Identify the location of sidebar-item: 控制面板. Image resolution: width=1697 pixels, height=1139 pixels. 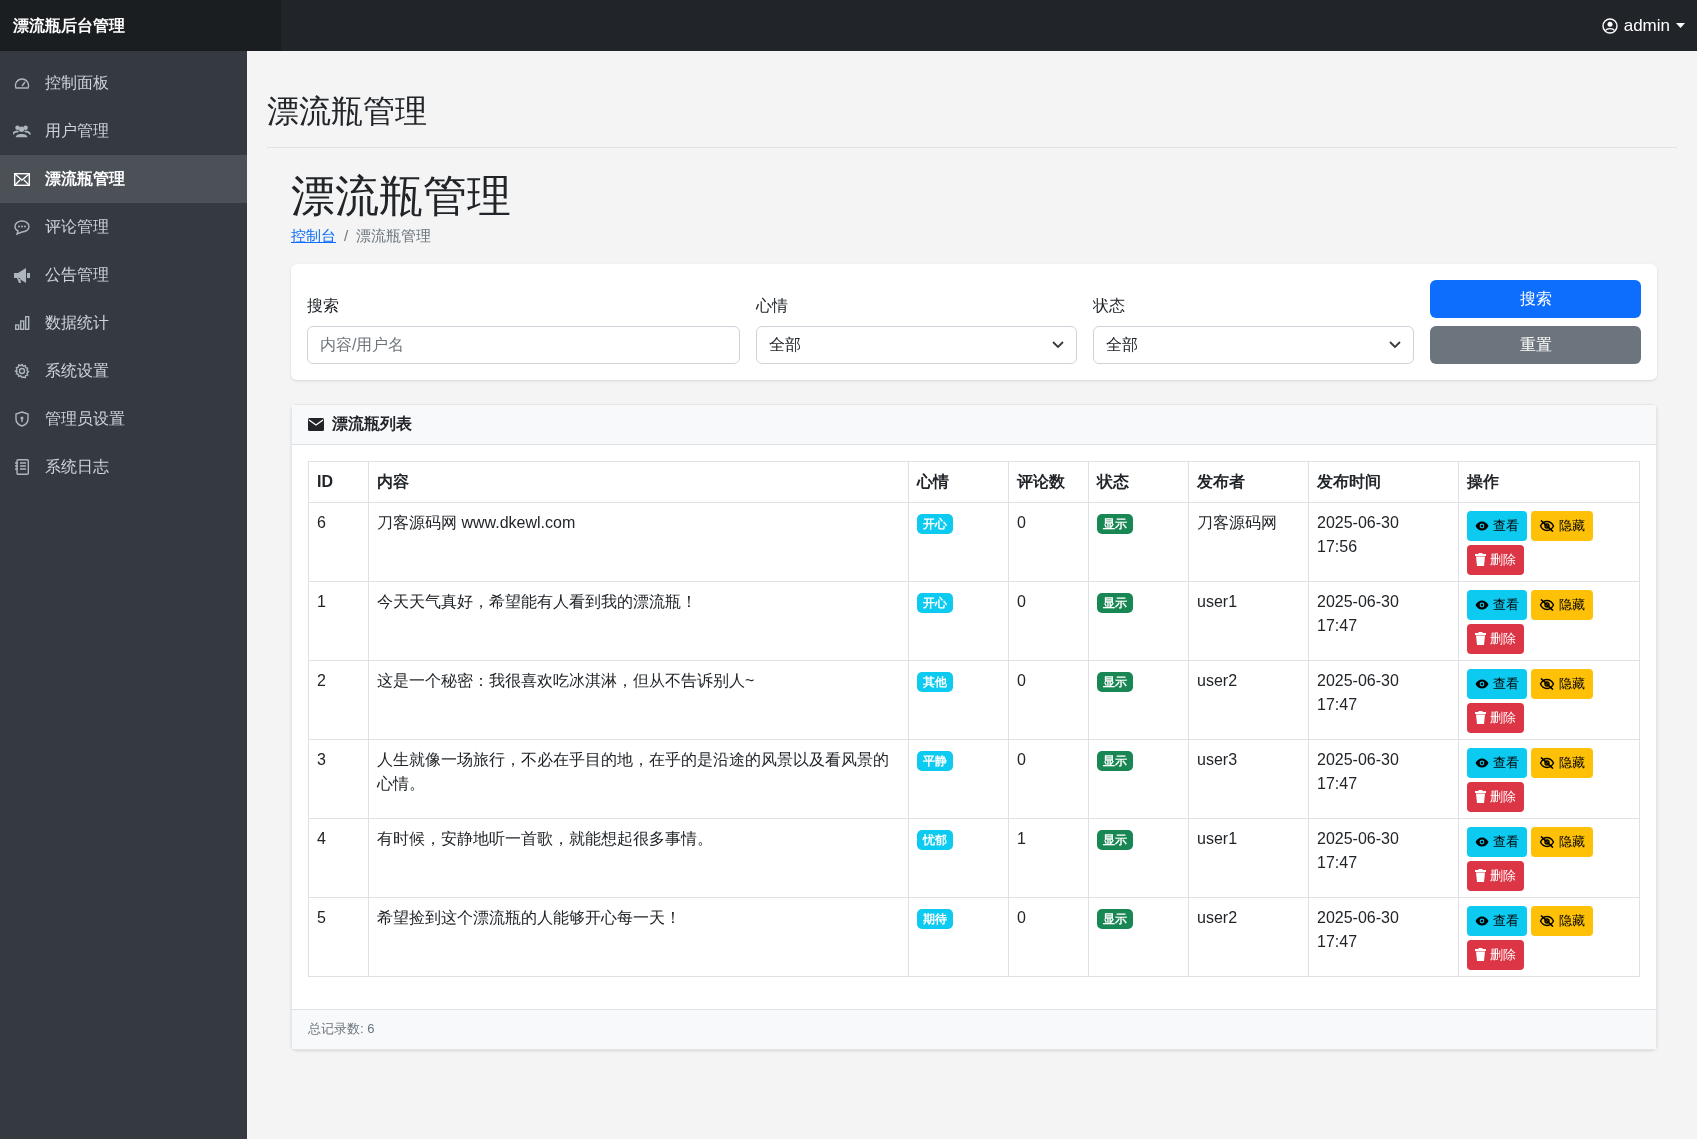
(123, 83).